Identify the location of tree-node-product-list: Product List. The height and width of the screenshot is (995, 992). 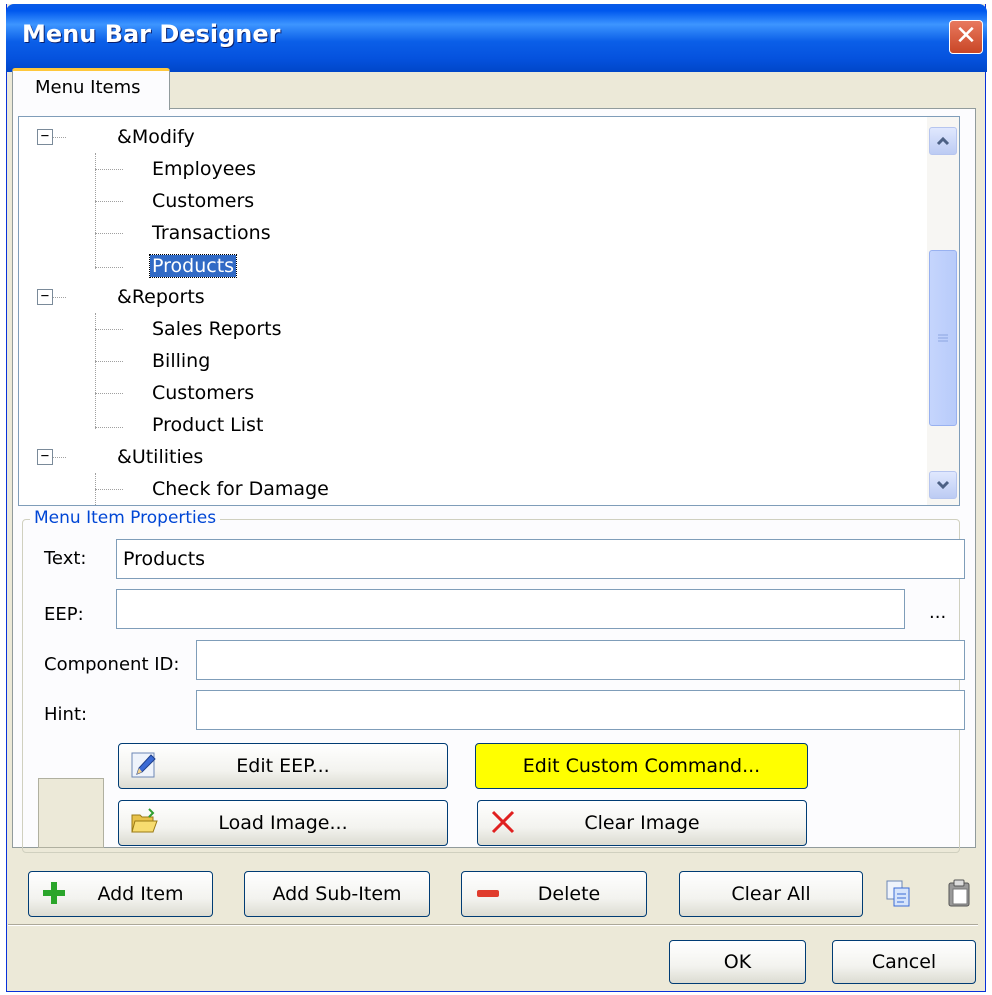
(207, 426).